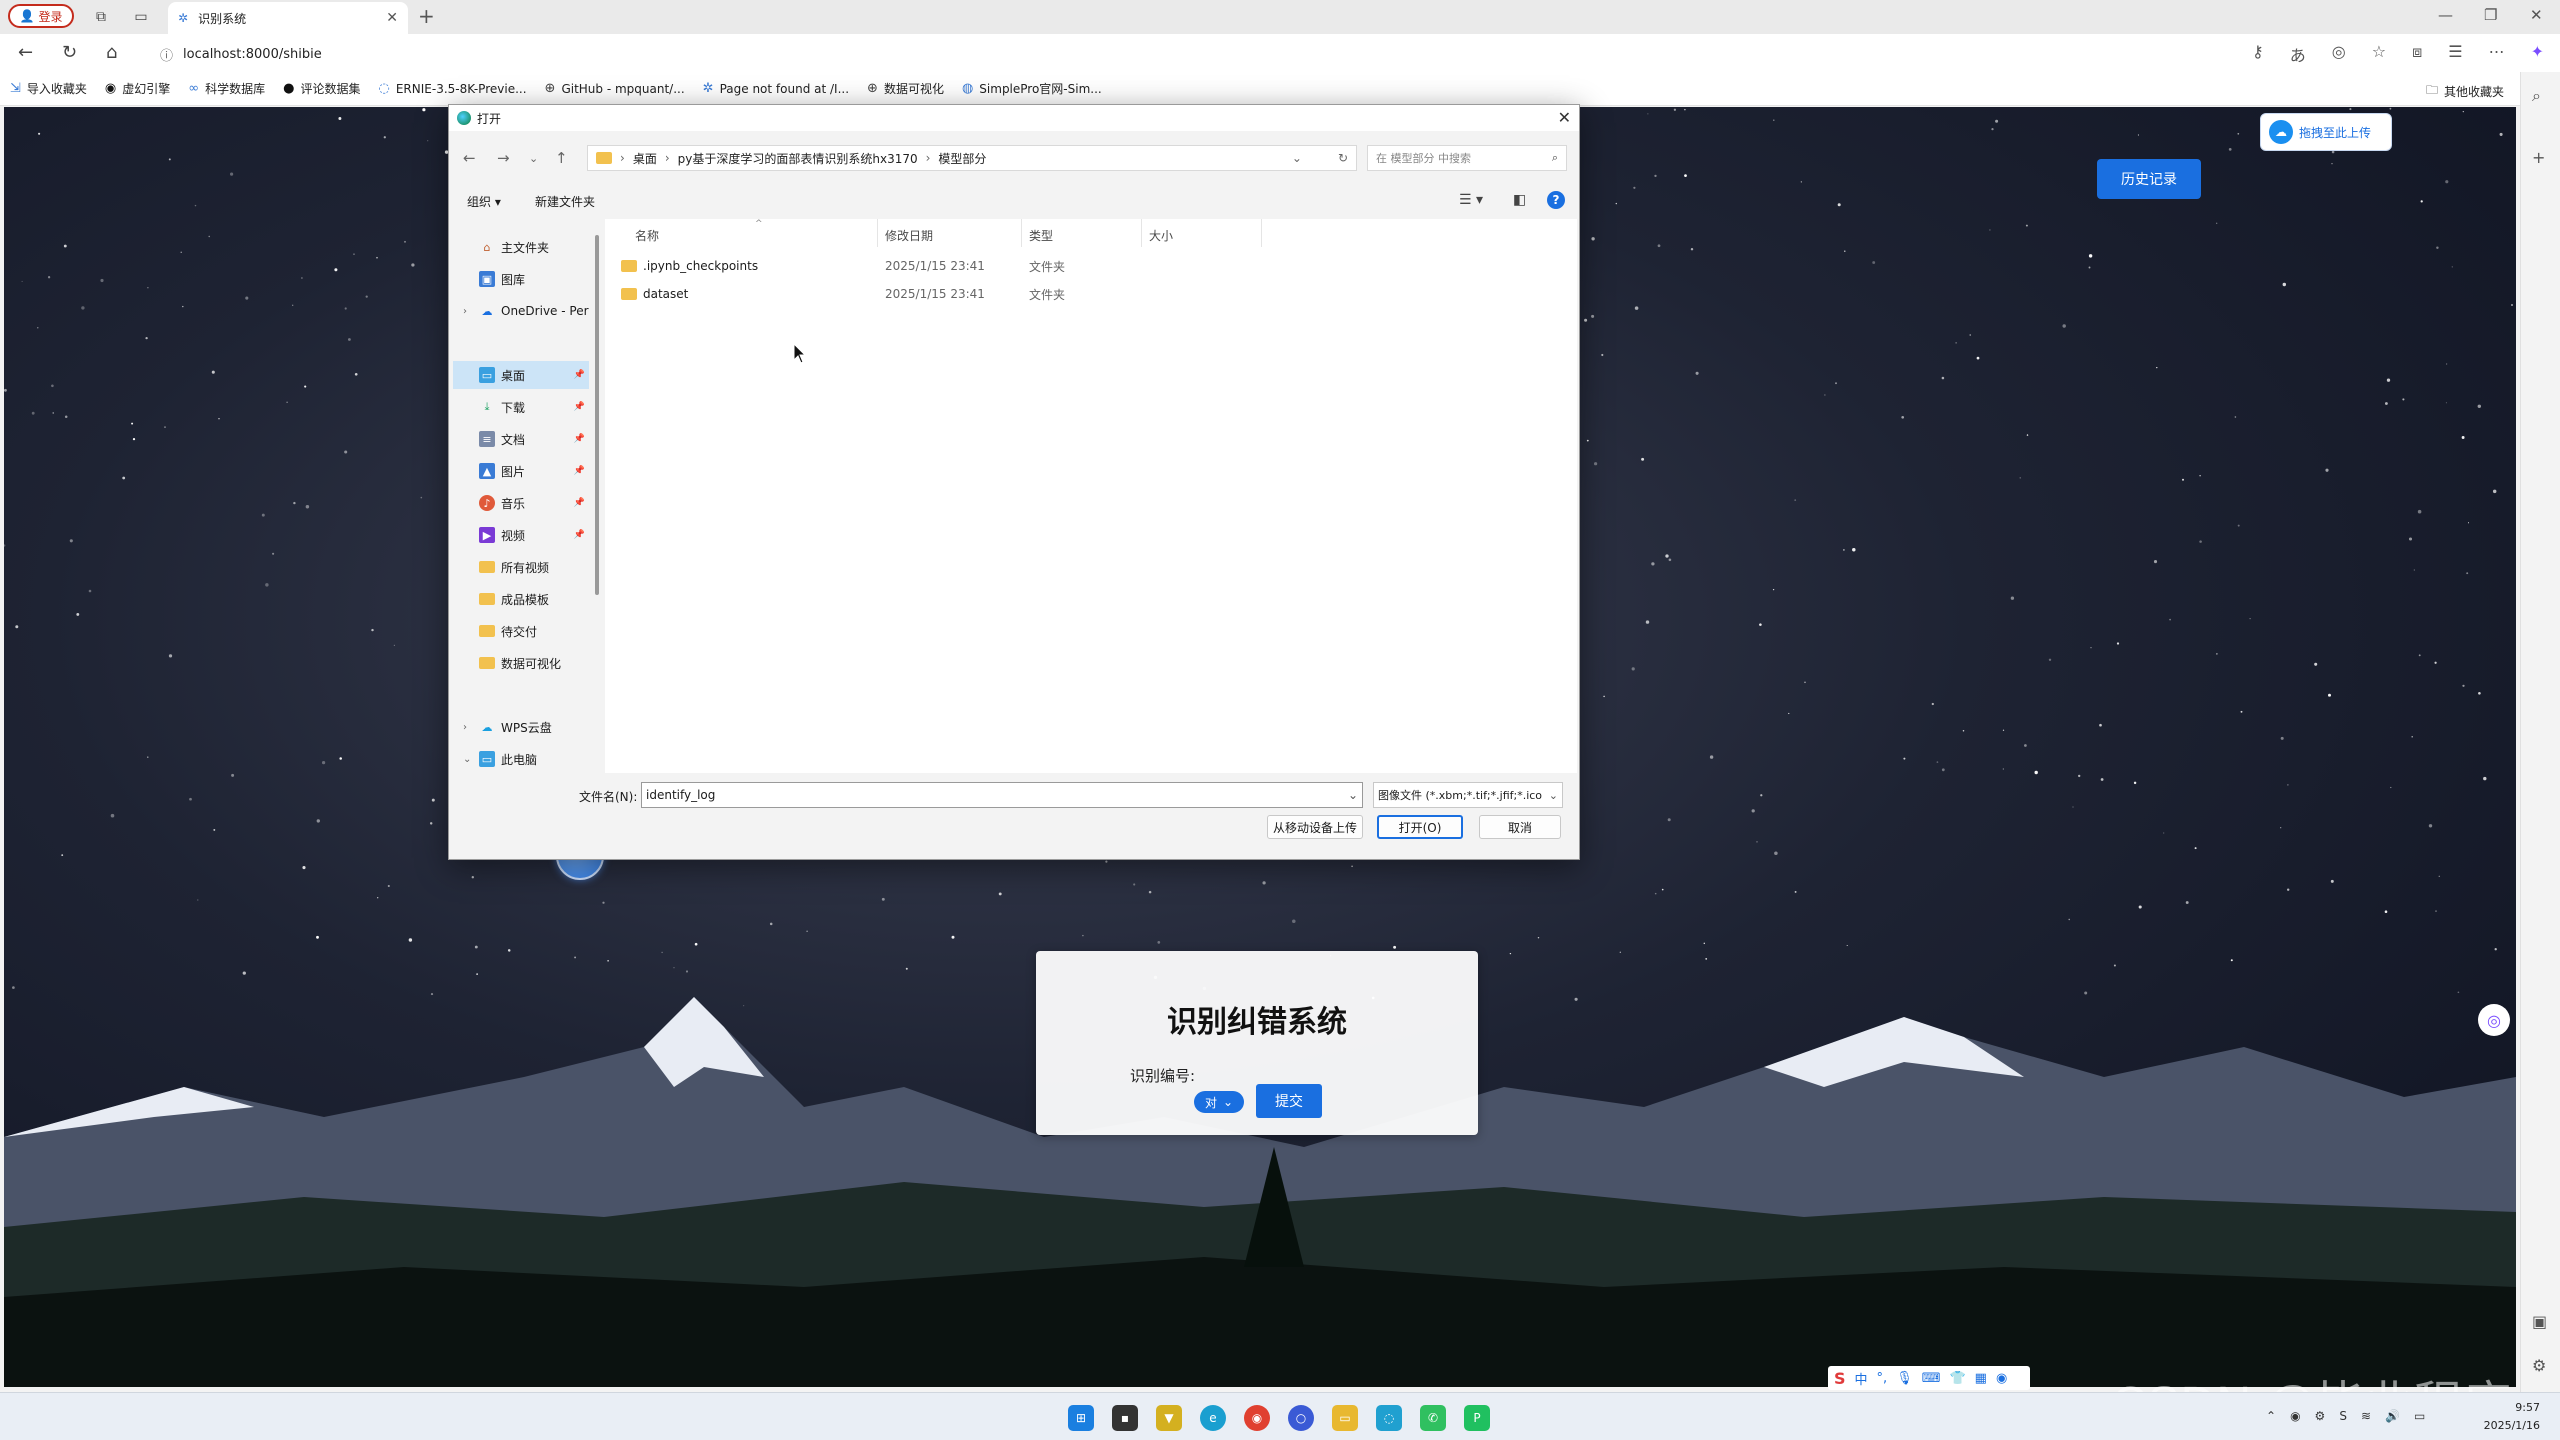 This screenshot has width=2560, height=1440. I want to click on favorites-icon: ☰, so click(2455, 54).